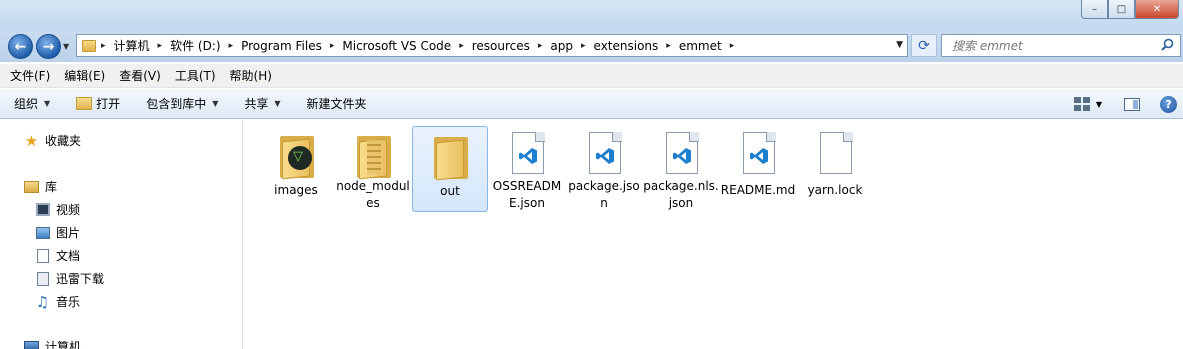 The image size is (1183, 349). Describe the element at coordinates (84, 75) in the screenshot. I see `menu-edit: 编辑(E)` at that location.